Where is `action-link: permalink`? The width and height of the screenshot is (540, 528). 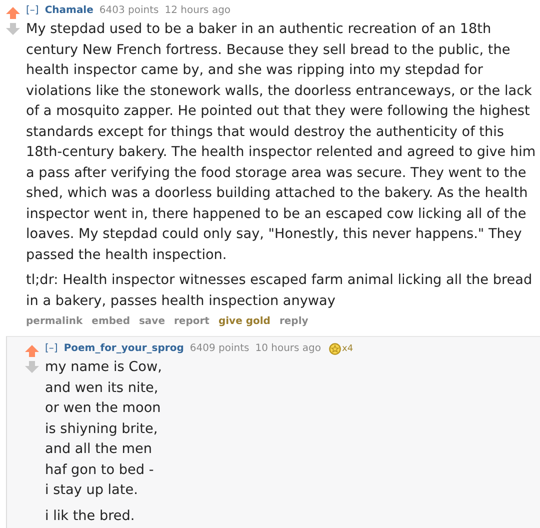 action-link: permalink is located at coordinates (54, 321).